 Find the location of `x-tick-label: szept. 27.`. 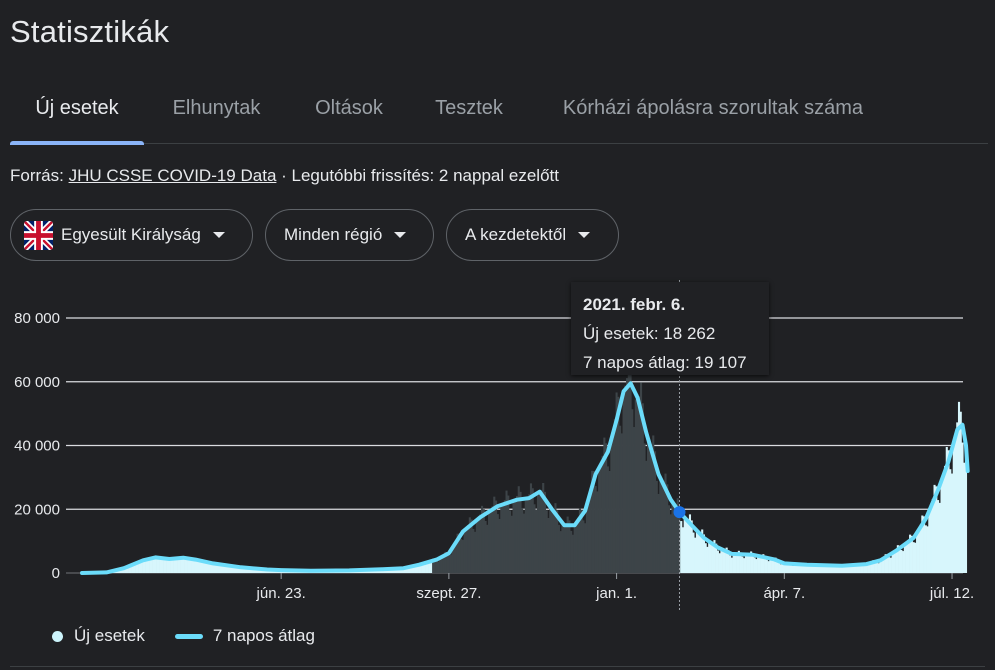

x-tick-label: szept. 27. is located at coordinates (448, 593).